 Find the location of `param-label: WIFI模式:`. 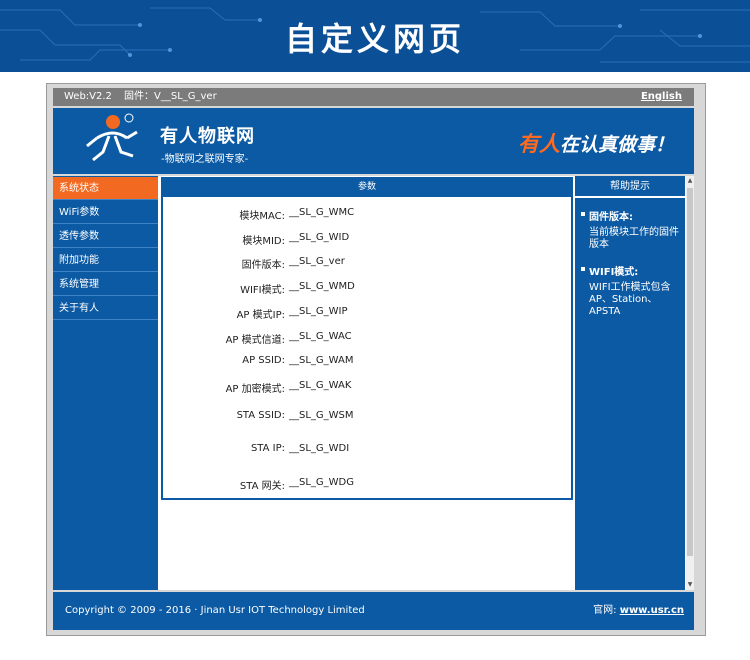

param-label: WIFI模式: is located at coordinates (262, 290).